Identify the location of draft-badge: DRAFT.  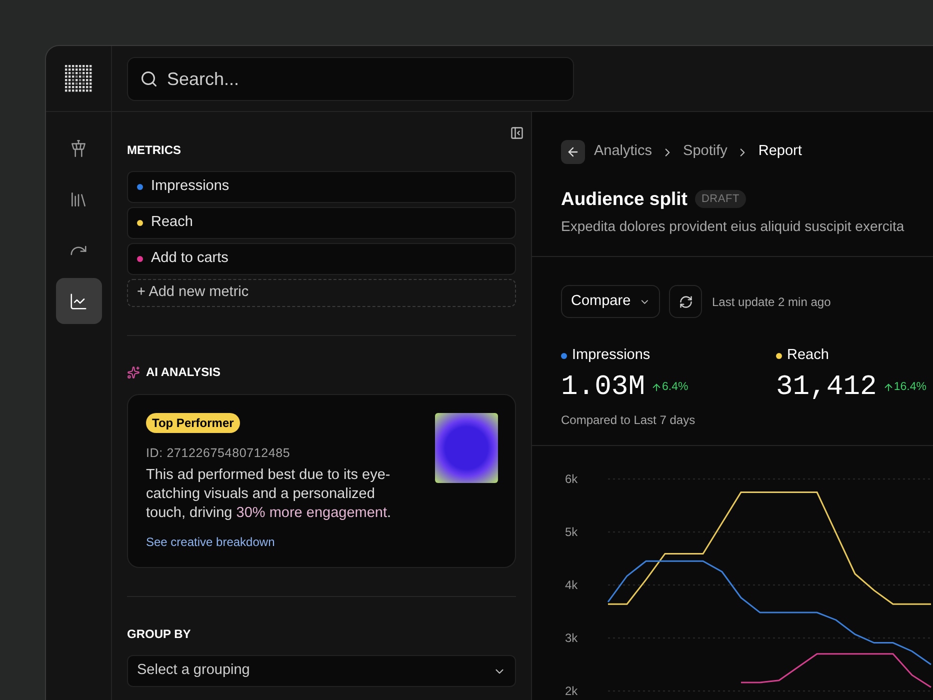
(720, 199).